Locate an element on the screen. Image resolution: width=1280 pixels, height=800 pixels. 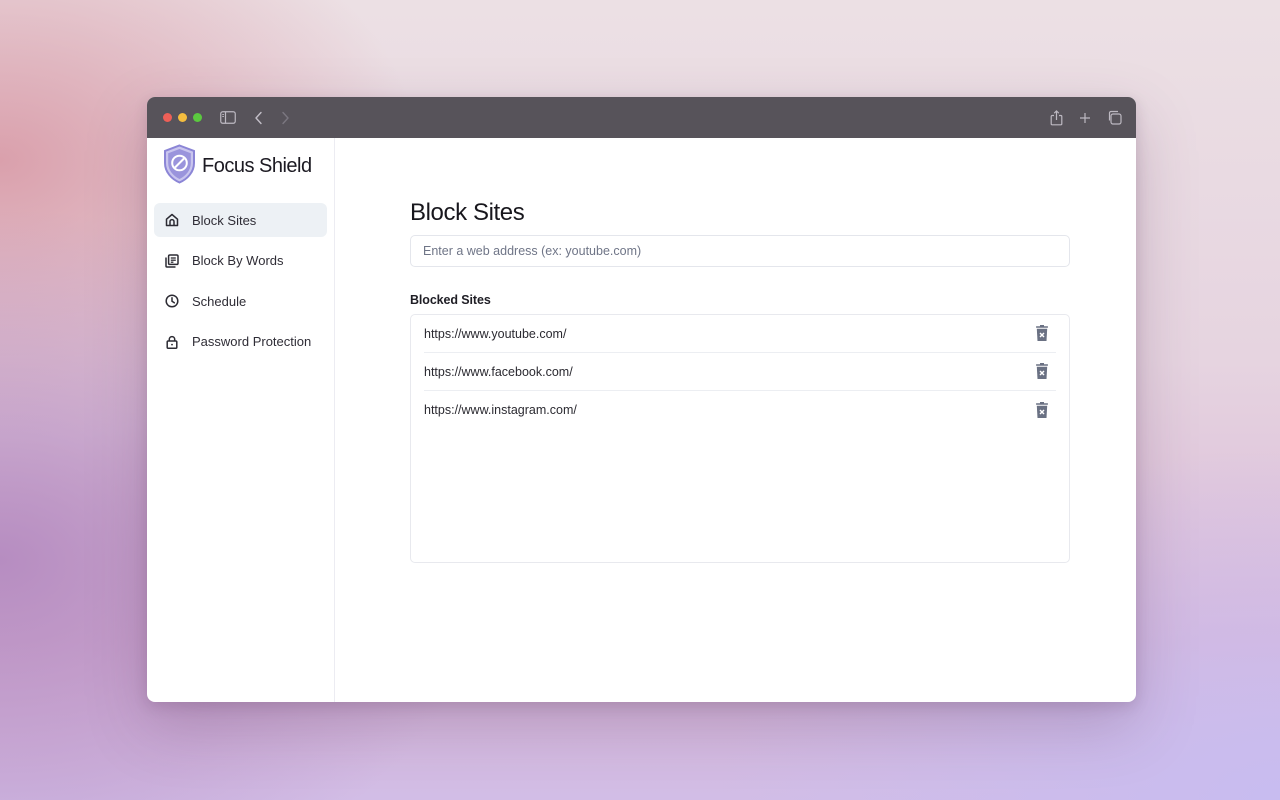
home-icon is located at coordinates (172, 220).